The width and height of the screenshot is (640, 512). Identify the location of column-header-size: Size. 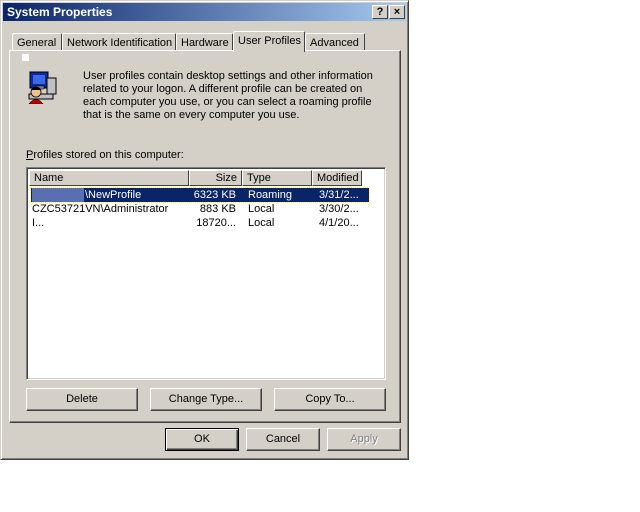
(215, 178).